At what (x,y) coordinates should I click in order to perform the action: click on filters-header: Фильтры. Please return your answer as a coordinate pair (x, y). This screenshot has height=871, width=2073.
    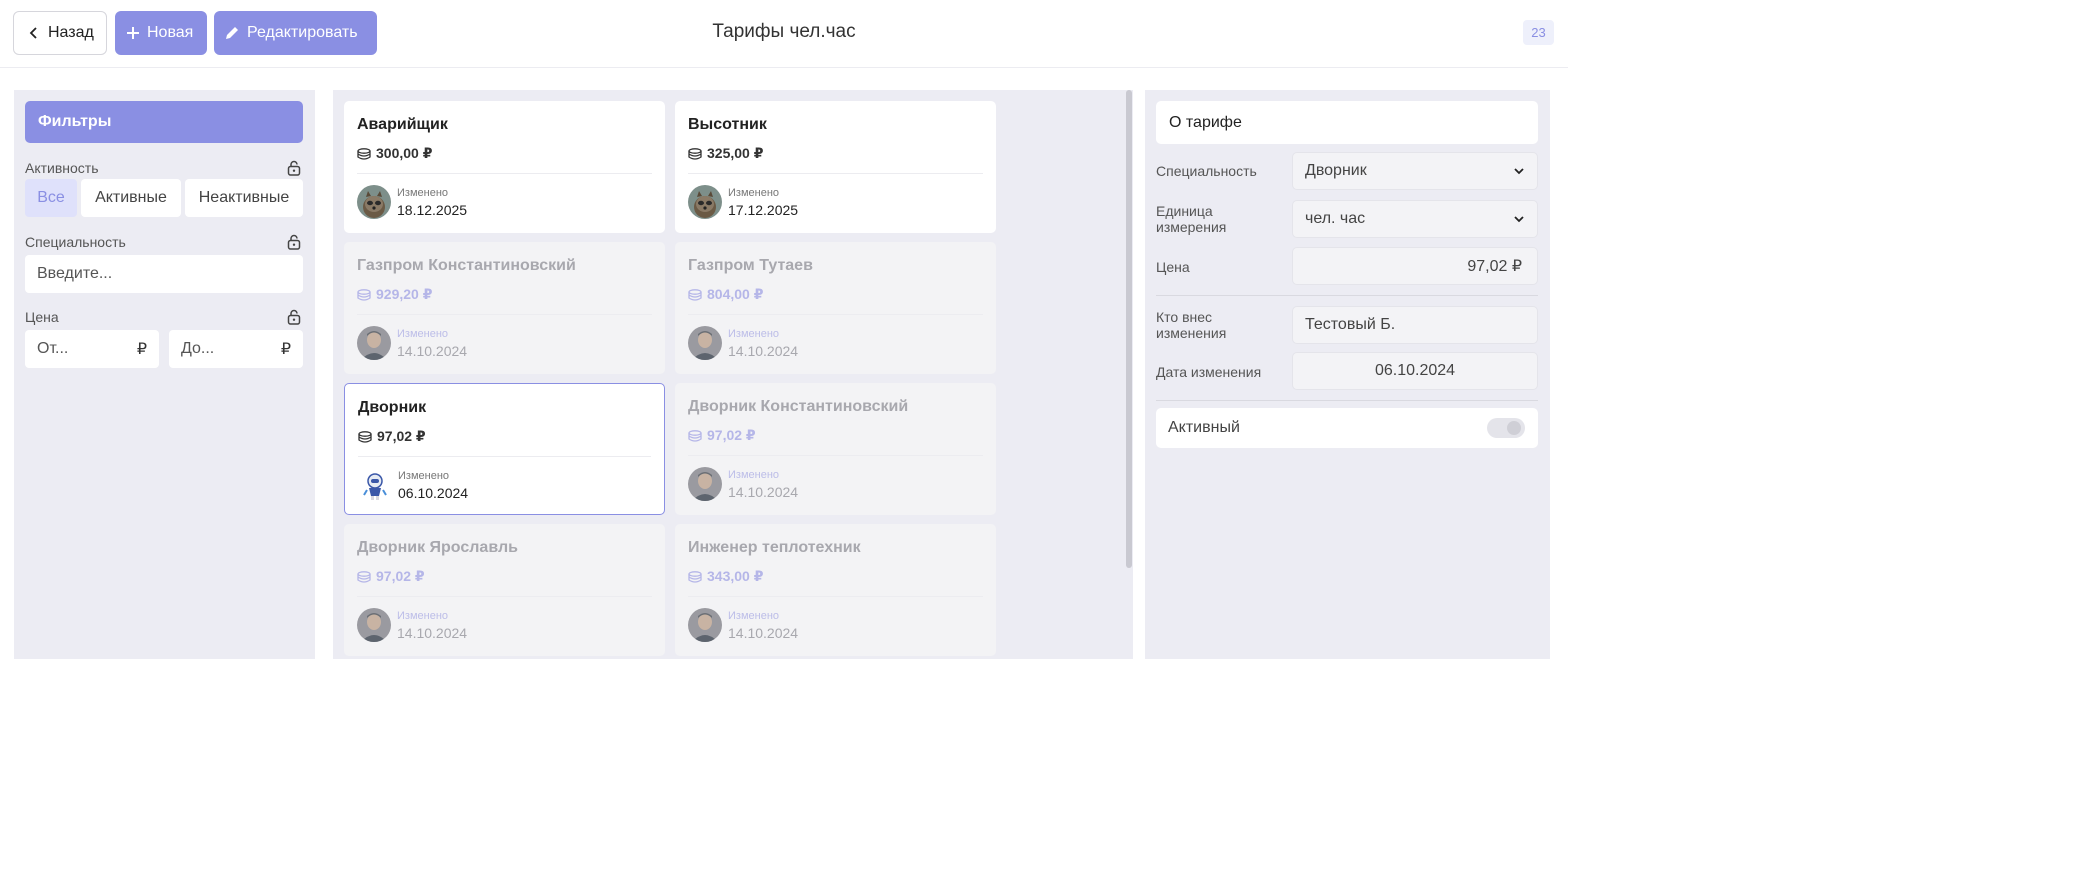
    Looking at the image, I should click on (164, 122).